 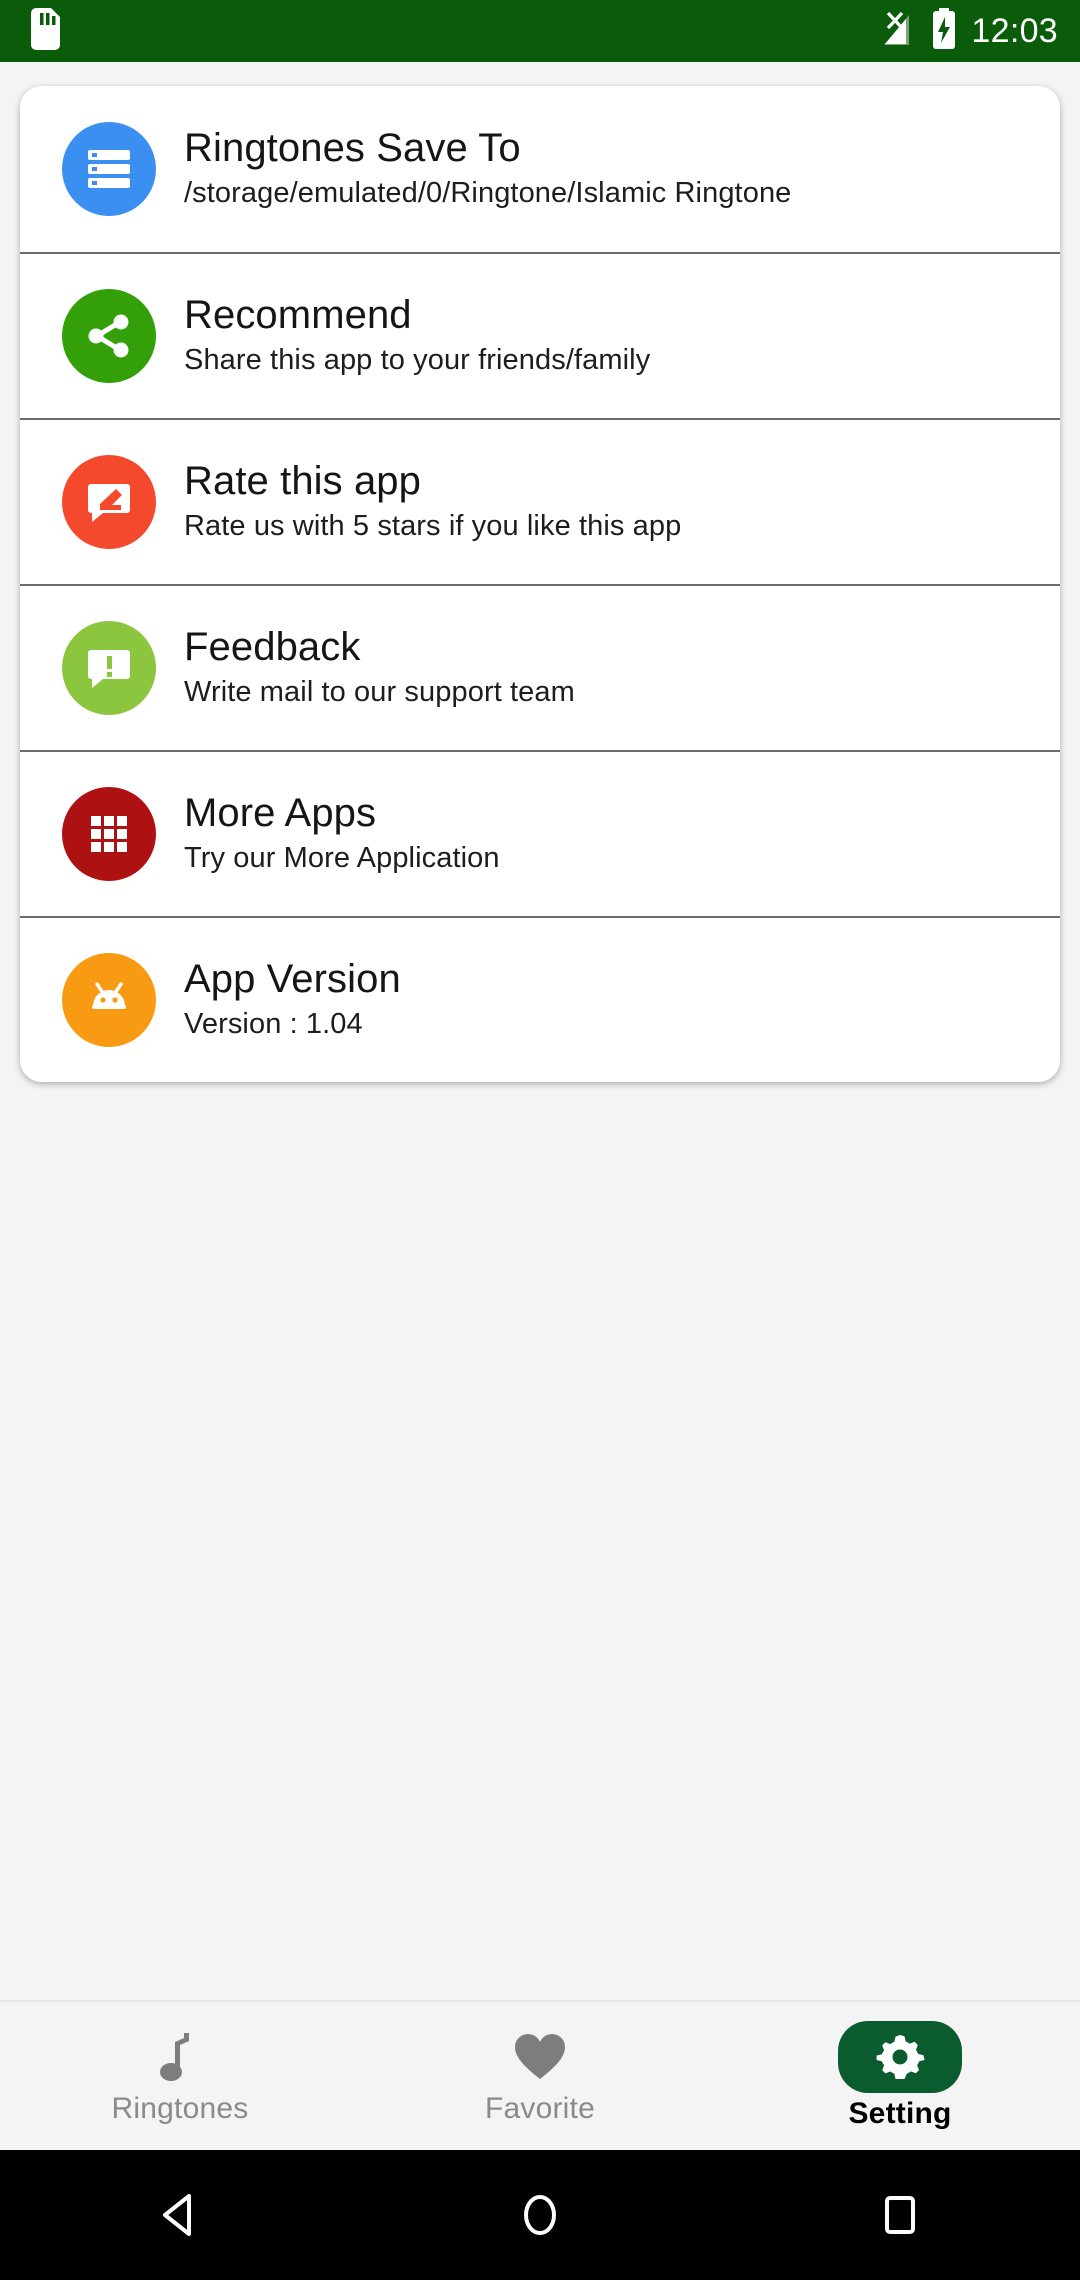 What do you see at coordinates (109, 169) in the screenshot?
I see `storage-server-icon` at bounding box center [109, 169].